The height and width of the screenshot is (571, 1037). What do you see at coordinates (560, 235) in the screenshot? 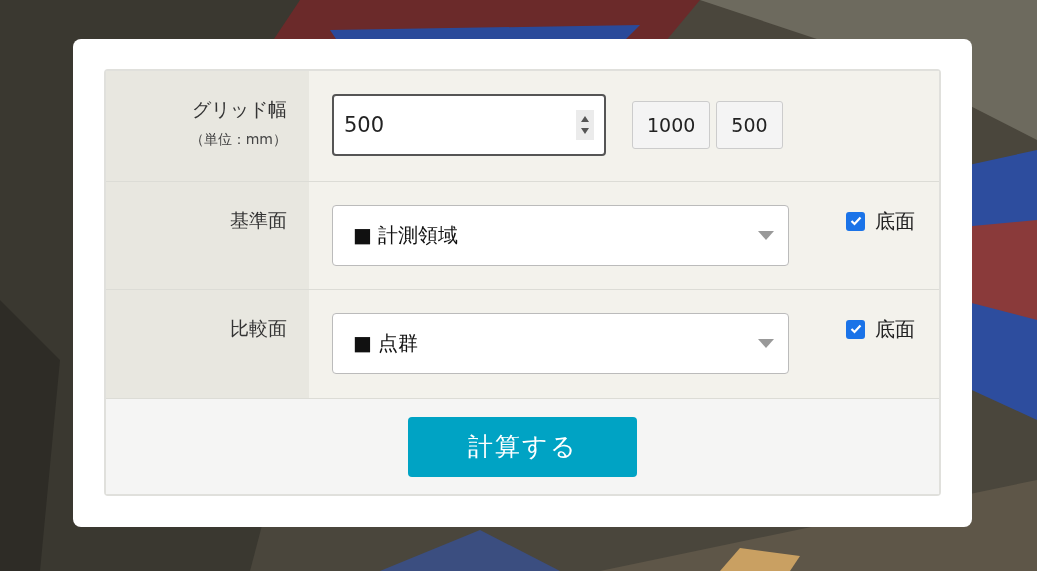
I see `select-field: ■ 計測領域` at bounding box center [560, 235].